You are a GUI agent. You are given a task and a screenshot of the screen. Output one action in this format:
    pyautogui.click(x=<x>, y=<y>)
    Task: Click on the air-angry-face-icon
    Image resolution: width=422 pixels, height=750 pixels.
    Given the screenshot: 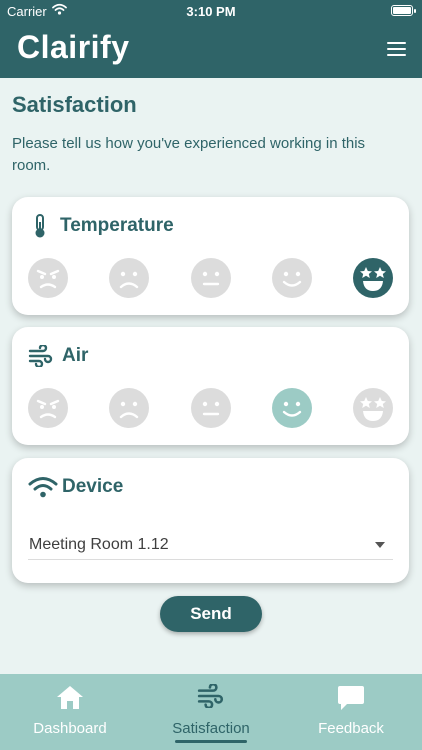 What is the action you would take?
    pyautogui.click(x=48, y=408)
    